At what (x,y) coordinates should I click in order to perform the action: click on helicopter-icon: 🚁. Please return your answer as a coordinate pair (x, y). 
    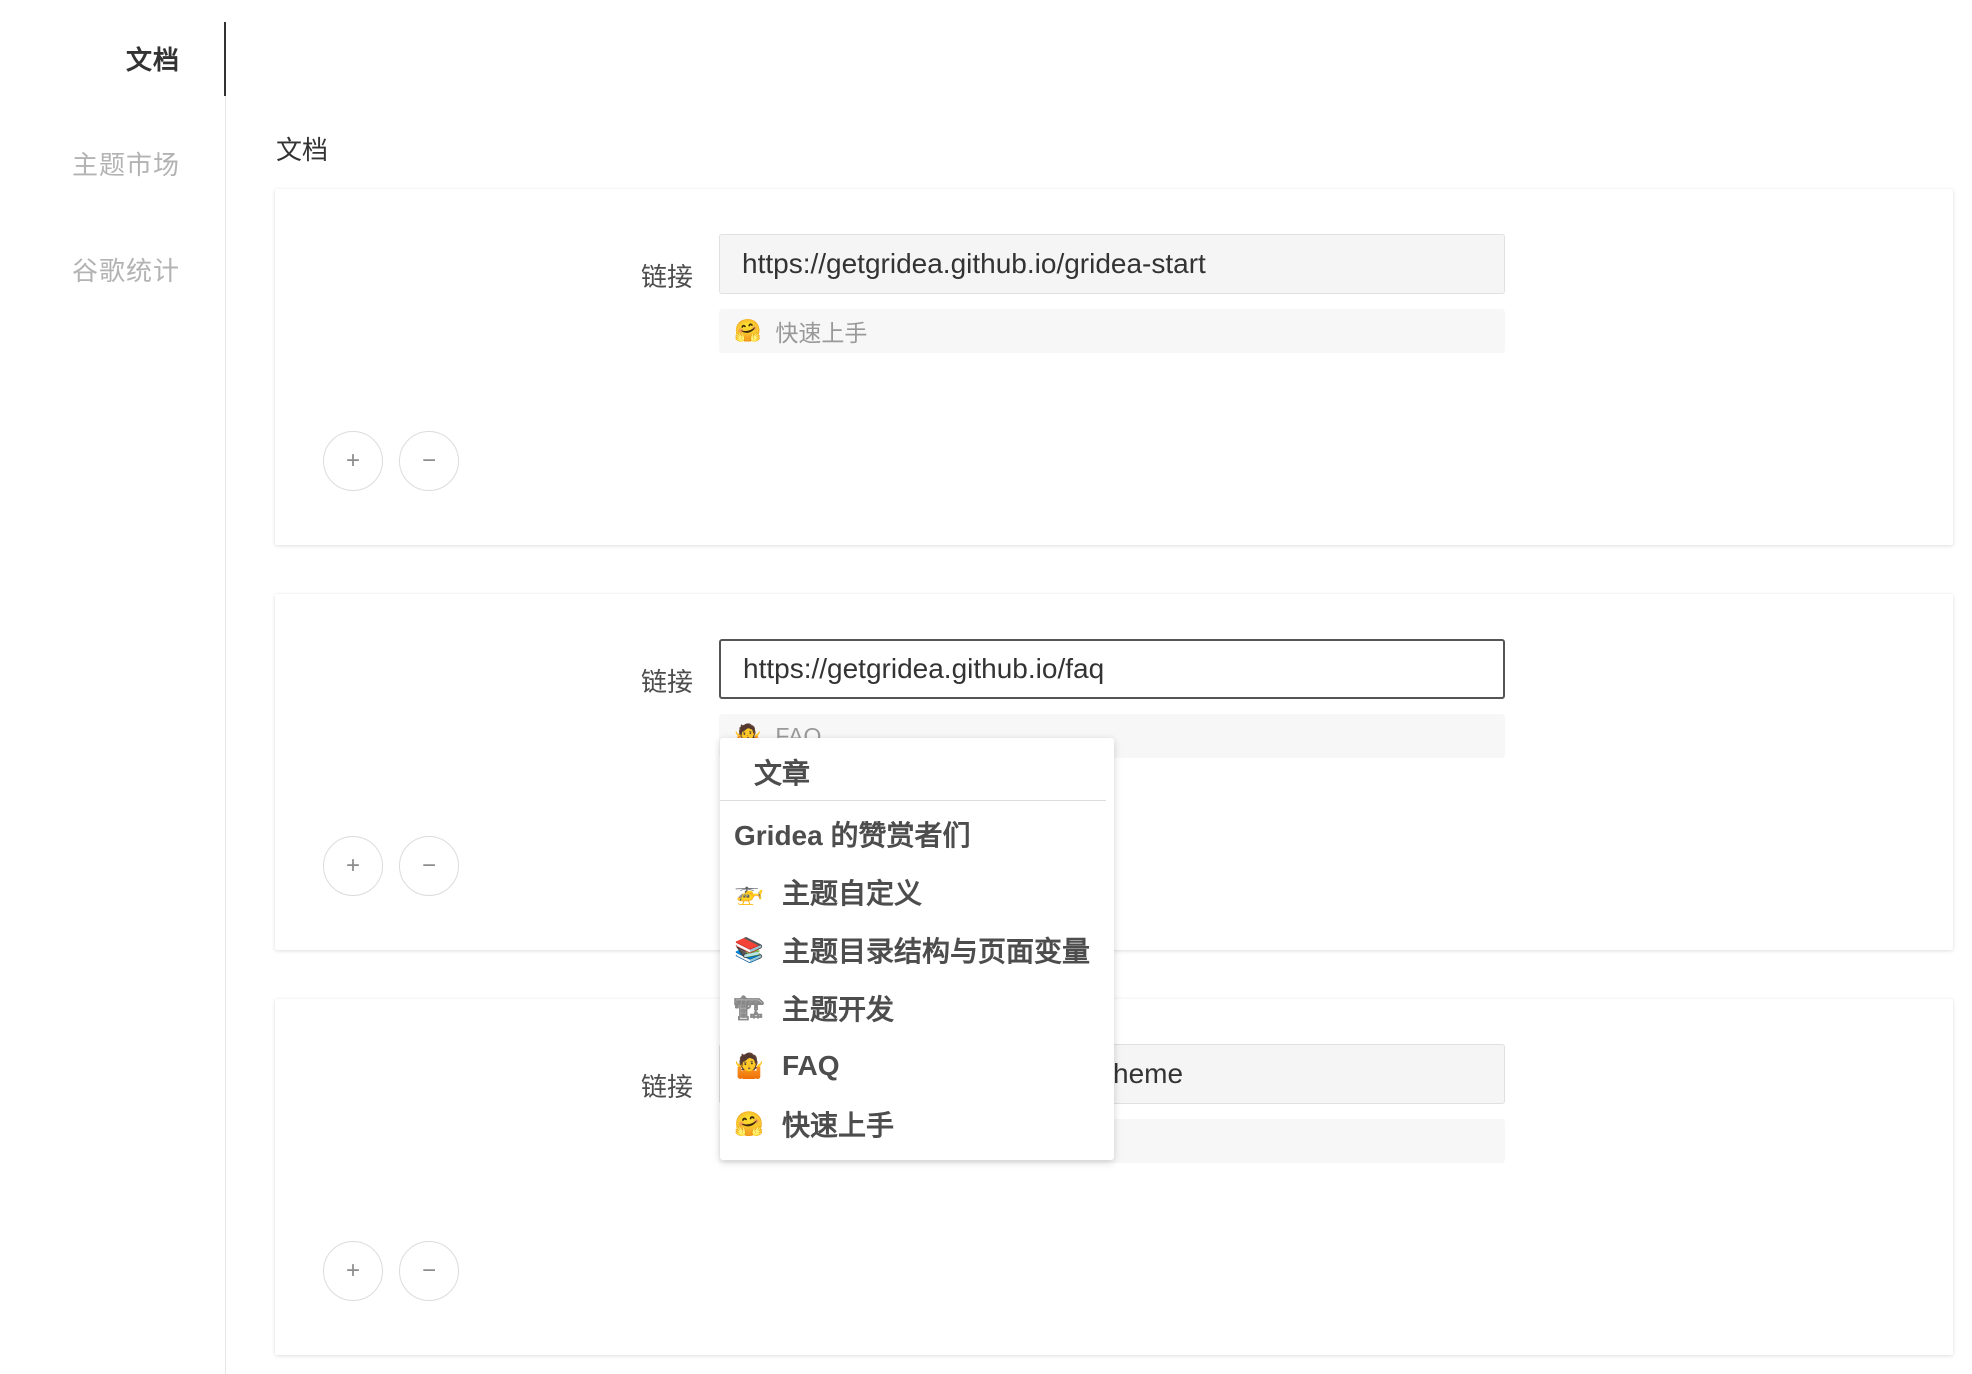
    Looking at the image, I should click on (749, 892).